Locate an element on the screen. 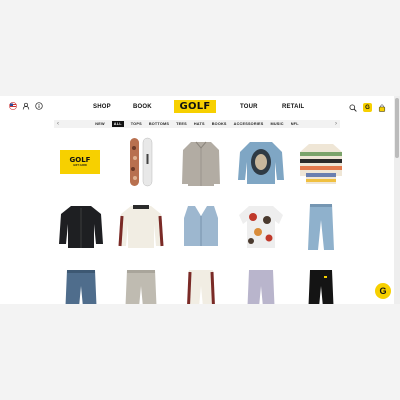  track-jacket-image is located at coordinates (141, 226).